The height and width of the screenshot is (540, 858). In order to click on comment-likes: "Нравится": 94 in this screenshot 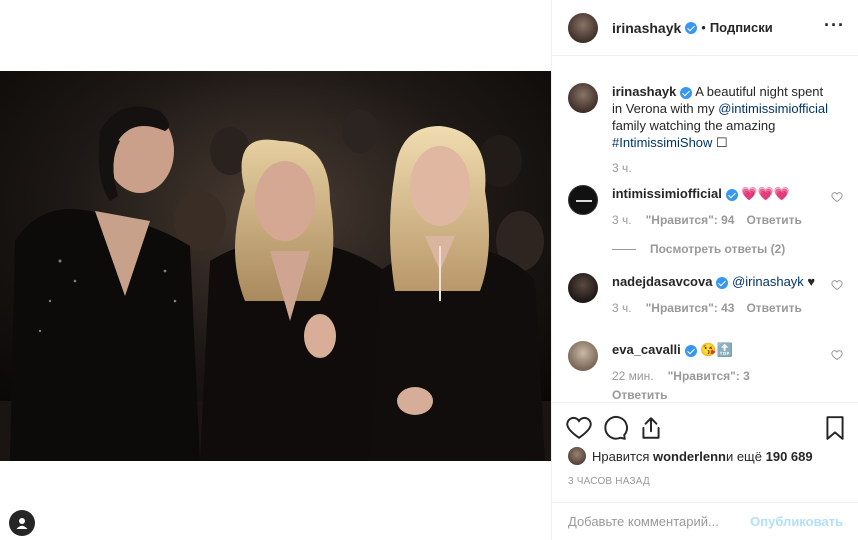, I will do `click(690, 220)`.